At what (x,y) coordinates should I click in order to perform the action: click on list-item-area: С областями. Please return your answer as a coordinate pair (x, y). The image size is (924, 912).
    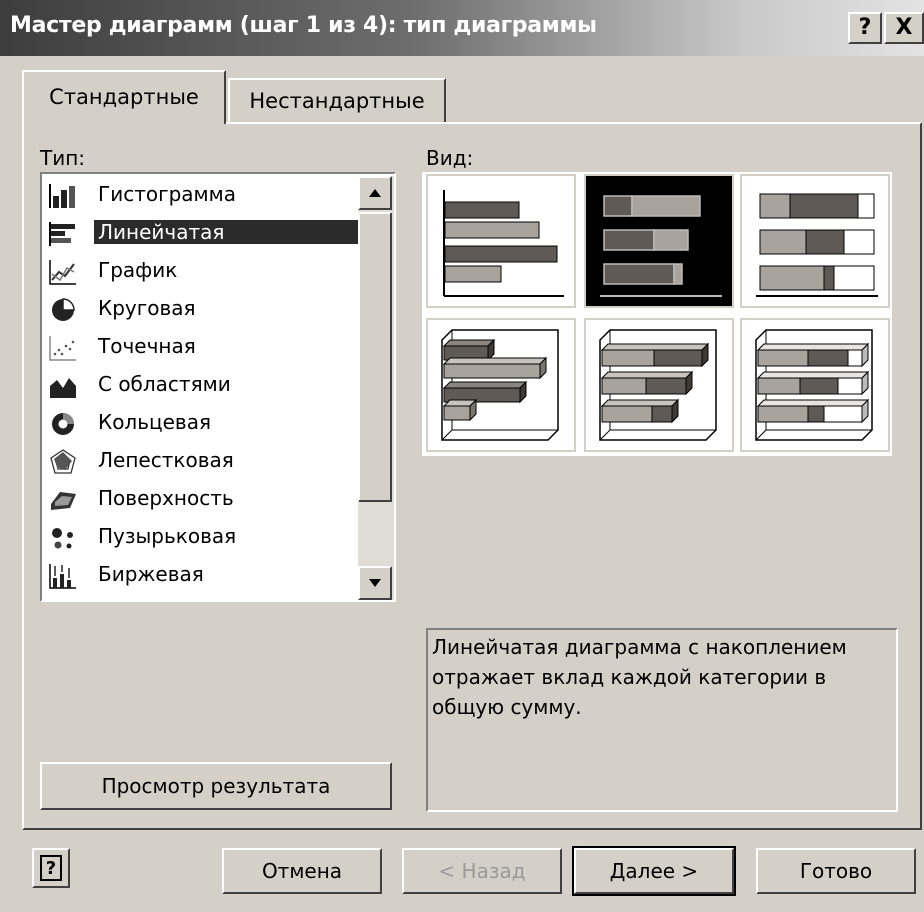
    Looking at the image, I should click on (201, 385).